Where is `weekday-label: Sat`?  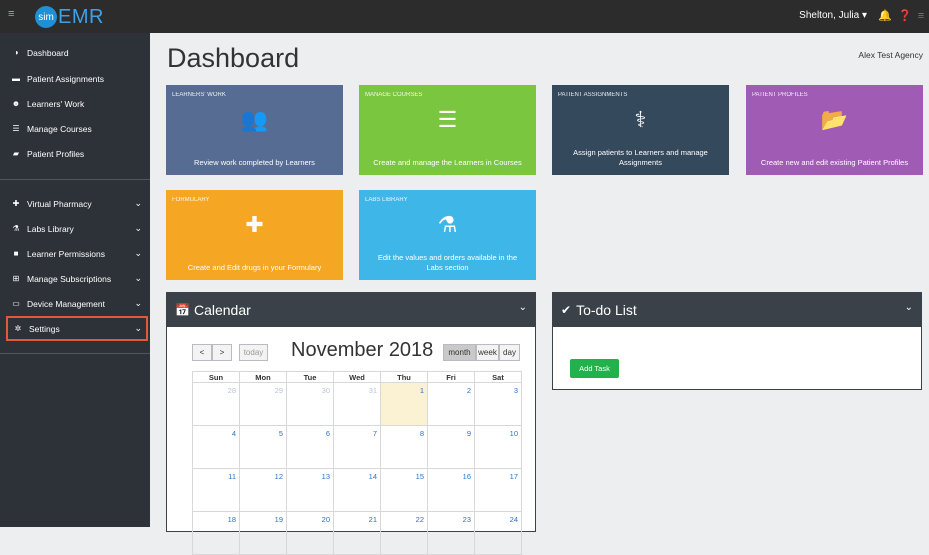 weekday-label: Sat is located at coordinates (498, 377).